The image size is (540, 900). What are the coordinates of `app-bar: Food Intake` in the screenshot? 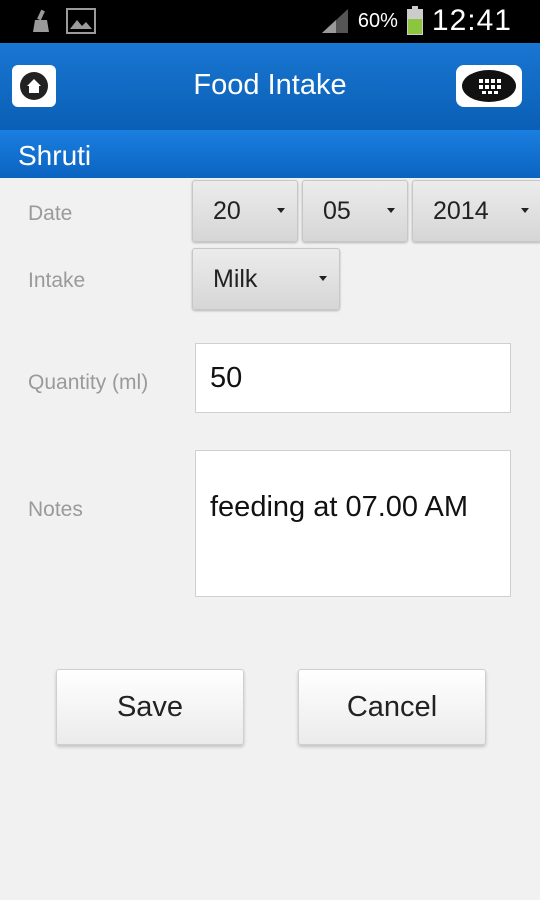 It's located at (270, 86).